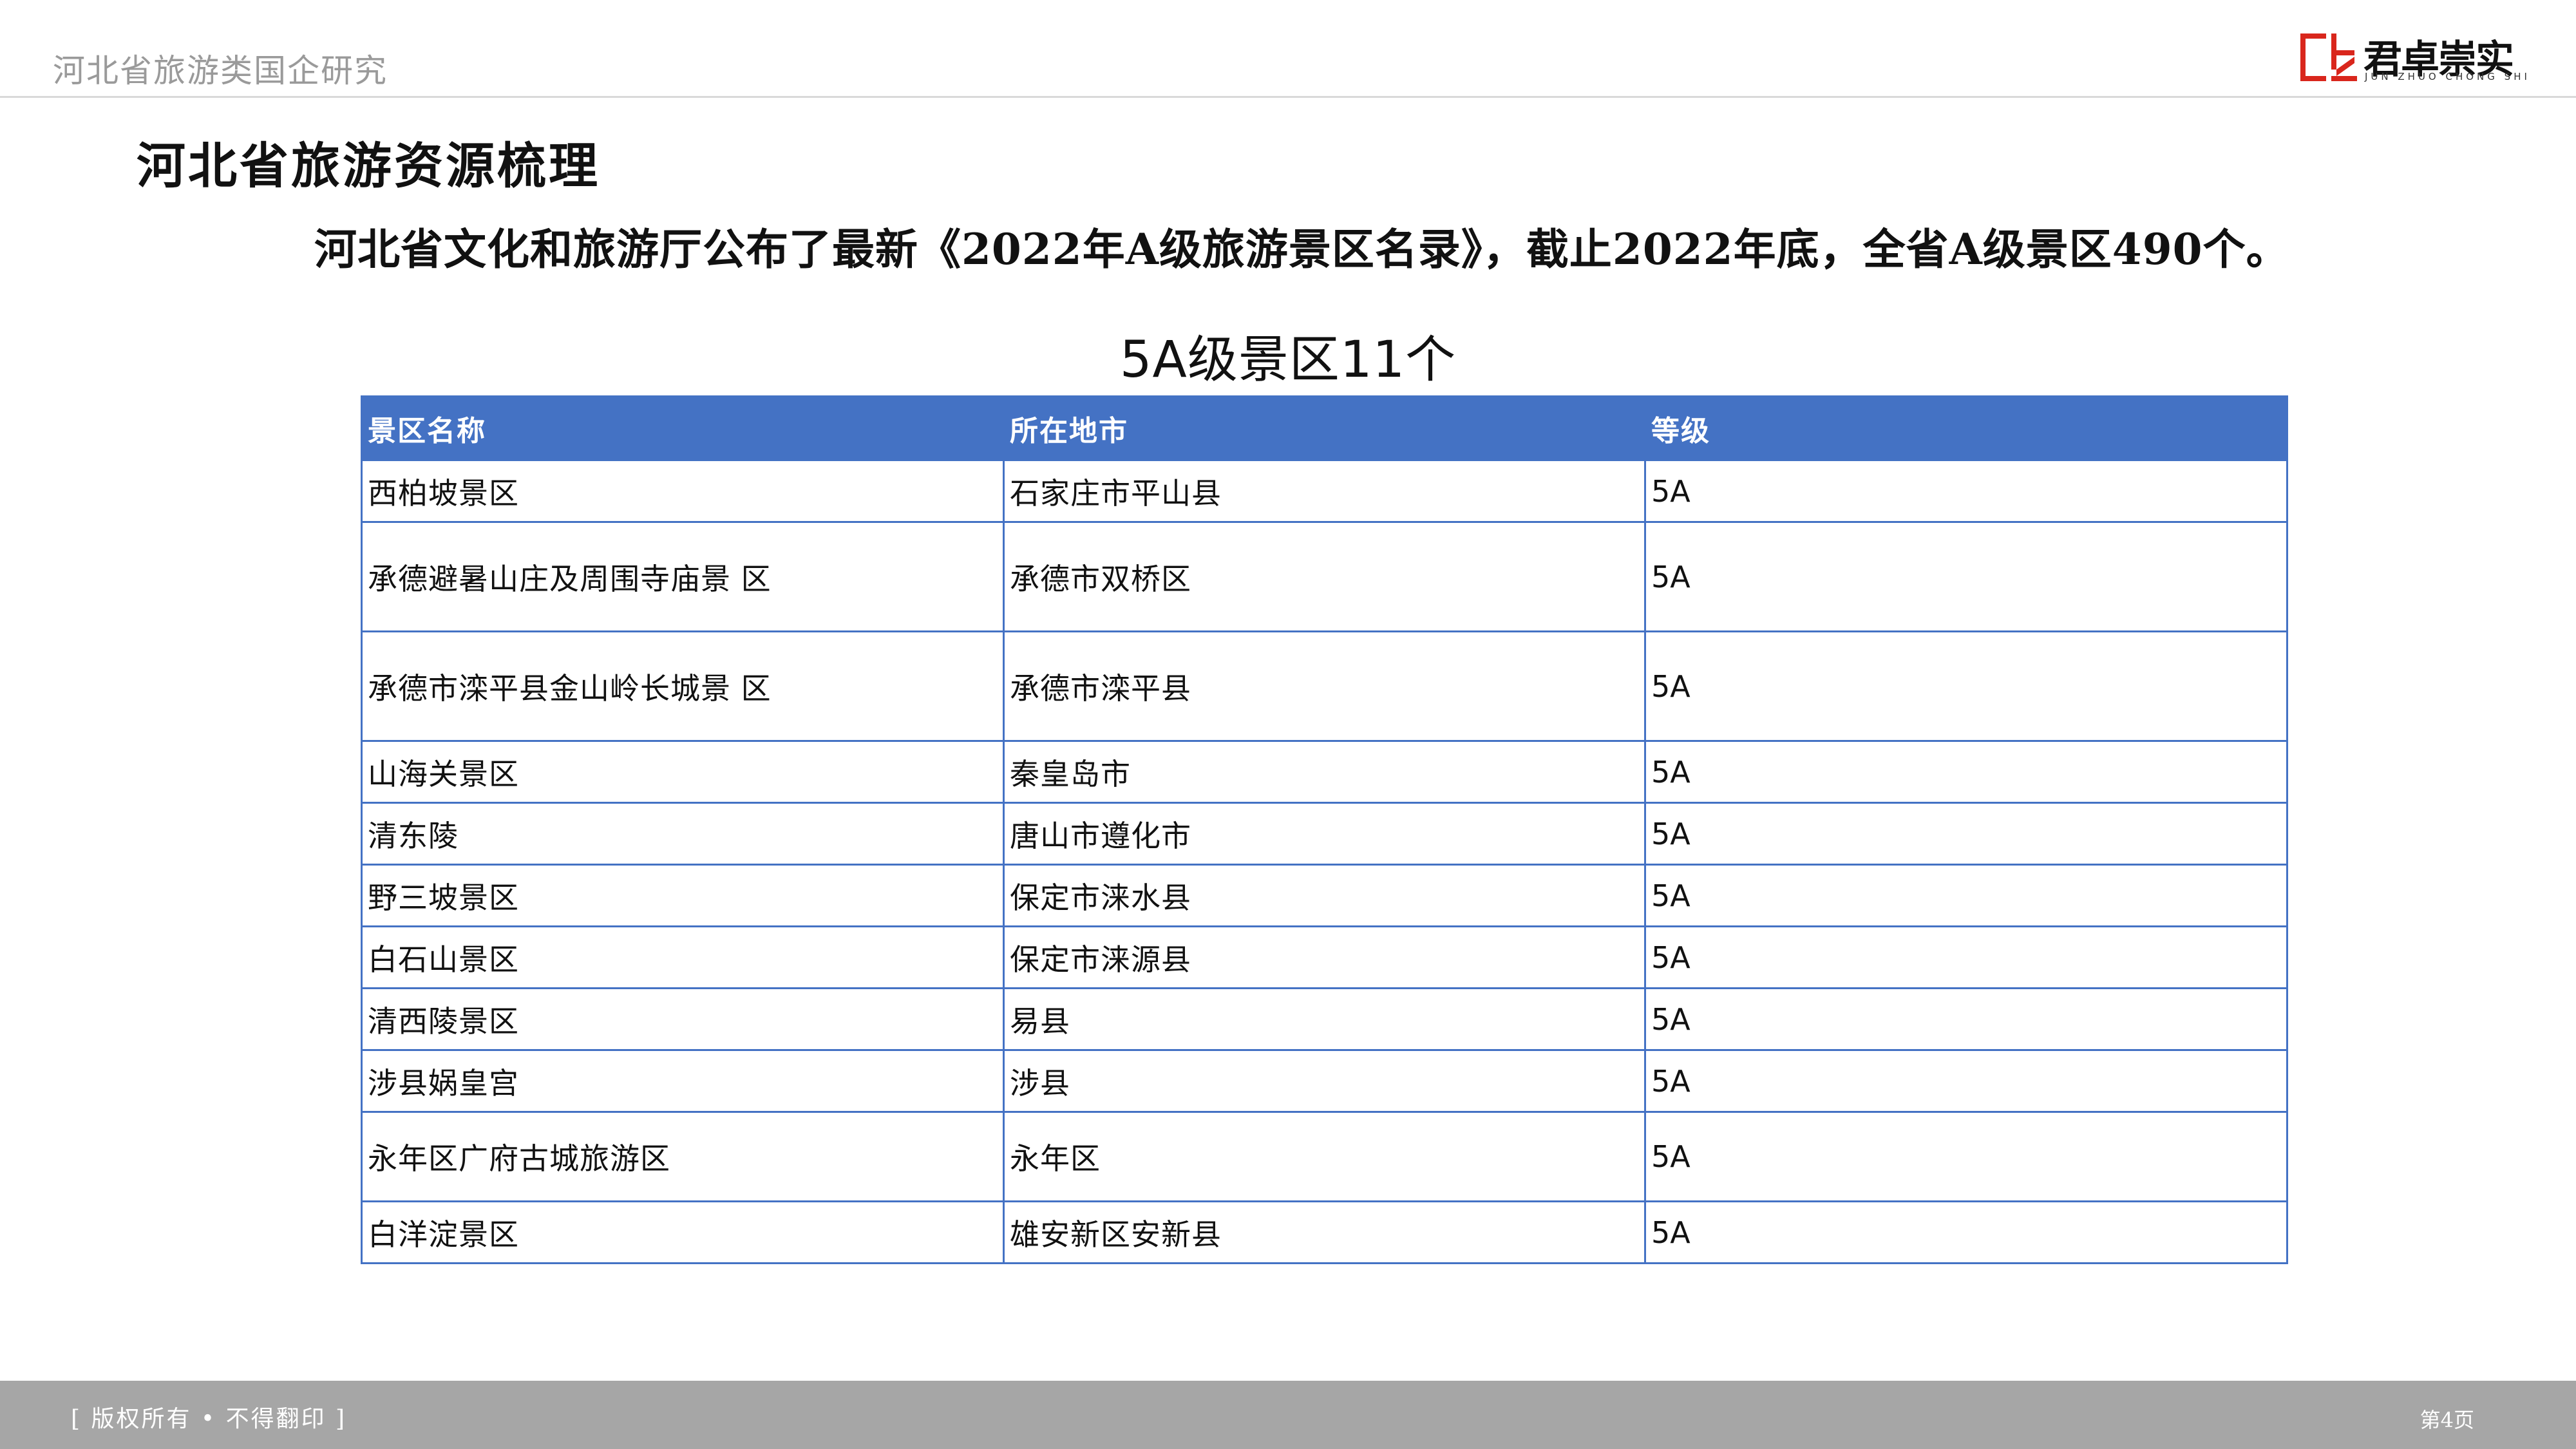 The image size is (2576, 1449). I want to click on table-row: 清东陵 唐山市遵化市 5A, so click(1324, 834).